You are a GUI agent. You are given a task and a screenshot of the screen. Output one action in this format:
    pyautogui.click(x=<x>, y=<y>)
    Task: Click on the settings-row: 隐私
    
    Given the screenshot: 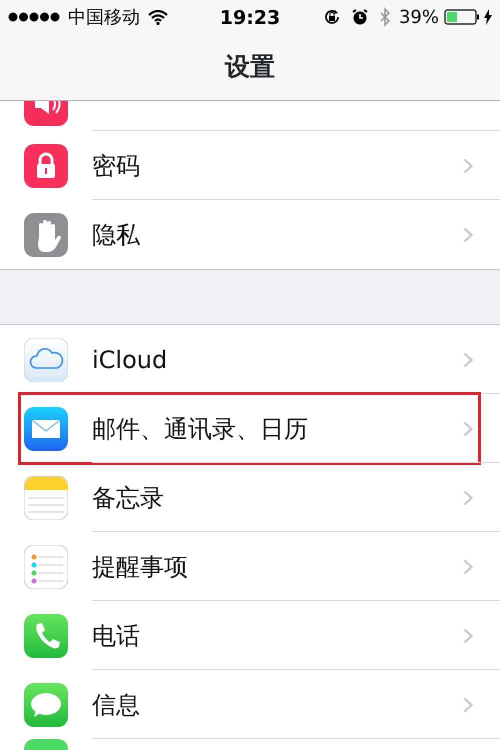 What is the action you would take?
    pyautogui.click(x=250, y=234)
    